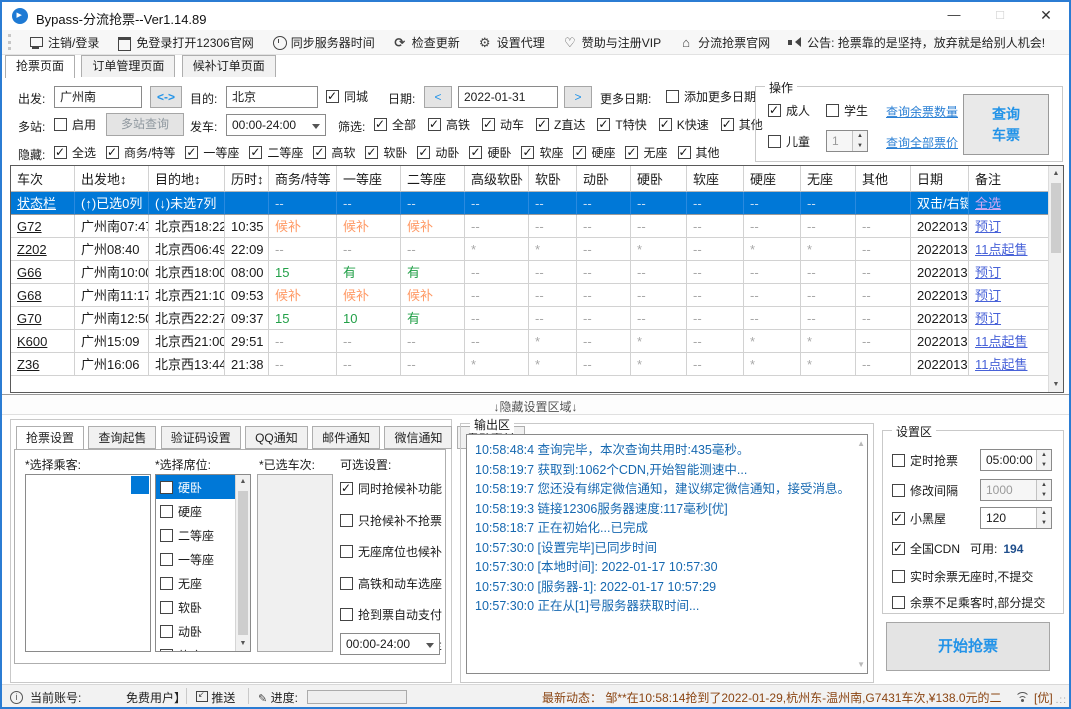  What do you see at coordinates (88, 563) in the screenshot?
I see `passenger-listbox` at bounding box center [88, 563].